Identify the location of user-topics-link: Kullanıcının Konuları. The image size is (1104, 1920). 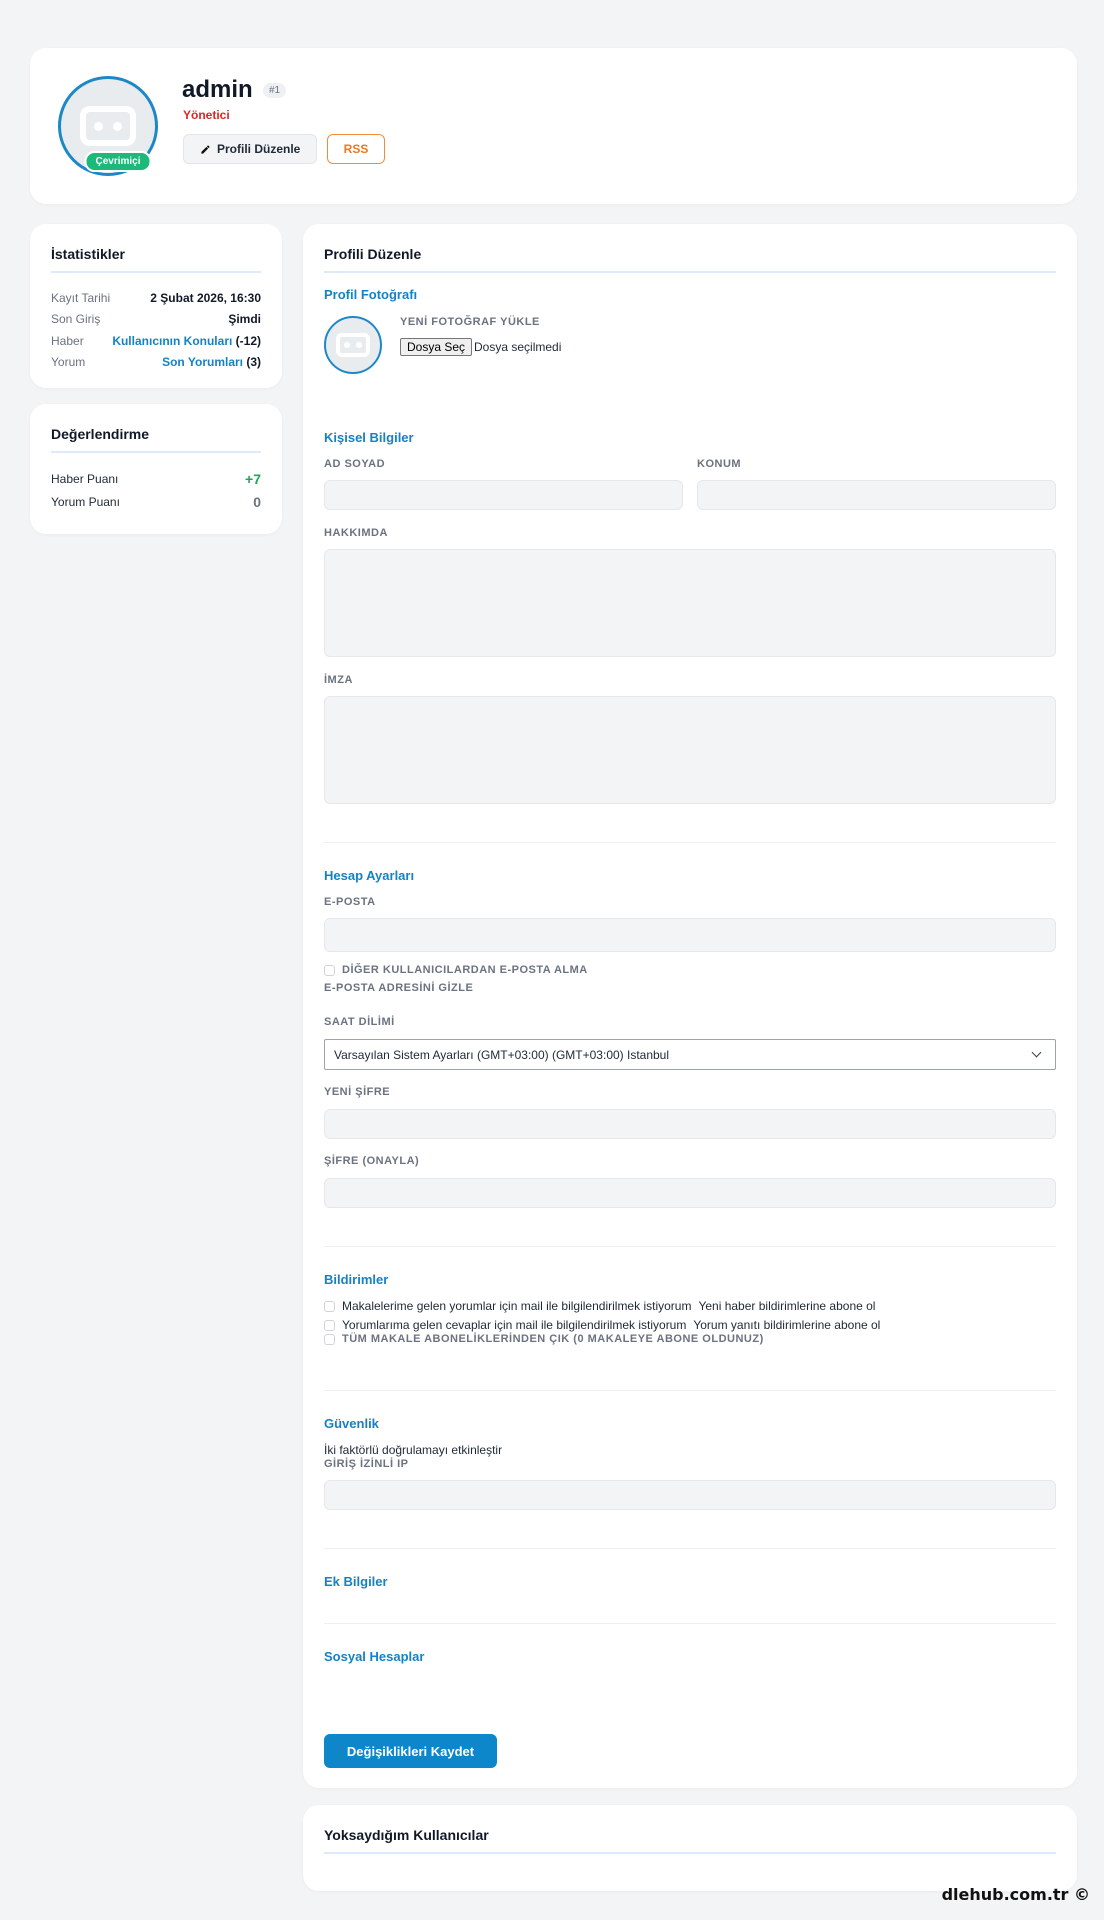
(172, 341).